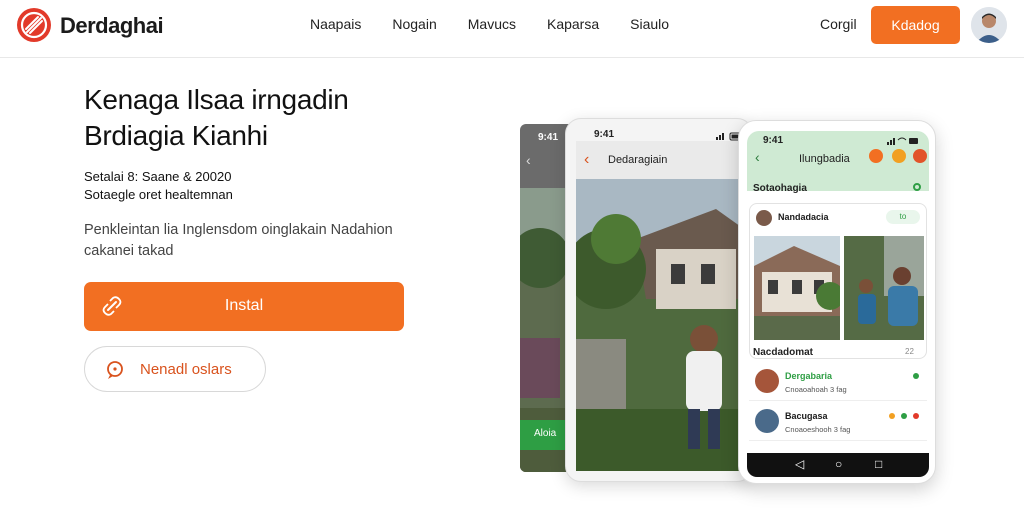 The width and height of the screenshot is (1024, 512). What do you see at coordinates (216, 99) in the screenshot?
I see `hero-title-line-1: Kenaga Ilsaa irngadin` at bounding box center [216, 99].